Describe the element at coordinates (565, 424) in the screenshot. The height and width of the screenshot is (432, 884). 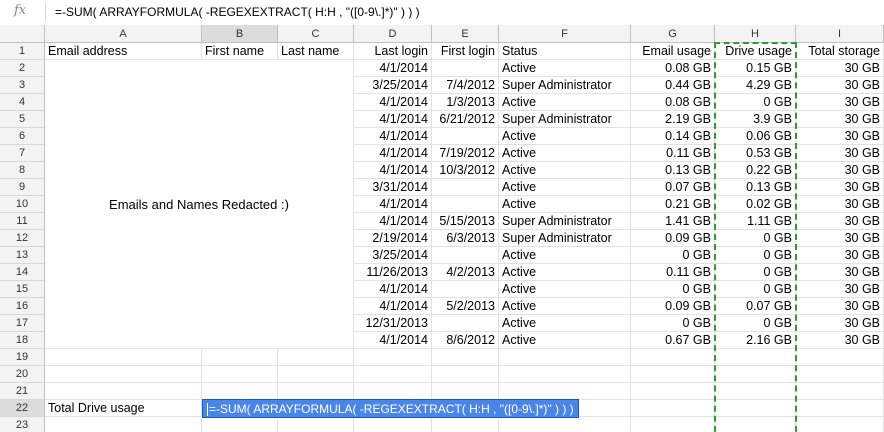
I see `cell-f23` at that location.